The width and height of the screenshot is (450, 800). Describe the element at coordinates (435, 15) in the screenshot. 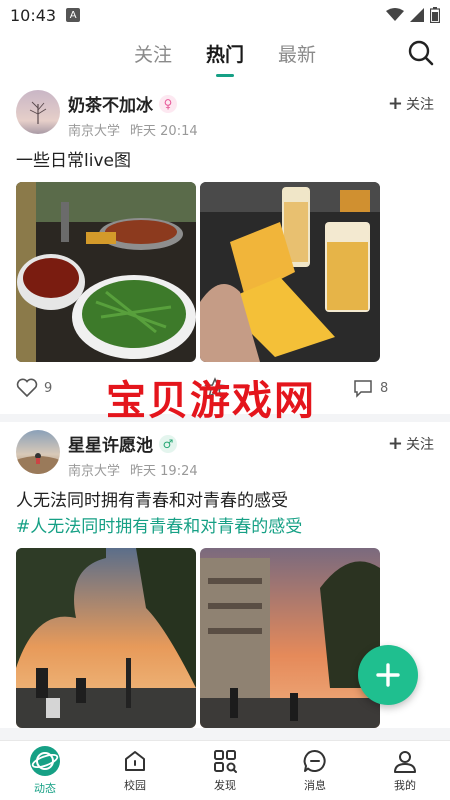

I see `battery-icon` at that location.